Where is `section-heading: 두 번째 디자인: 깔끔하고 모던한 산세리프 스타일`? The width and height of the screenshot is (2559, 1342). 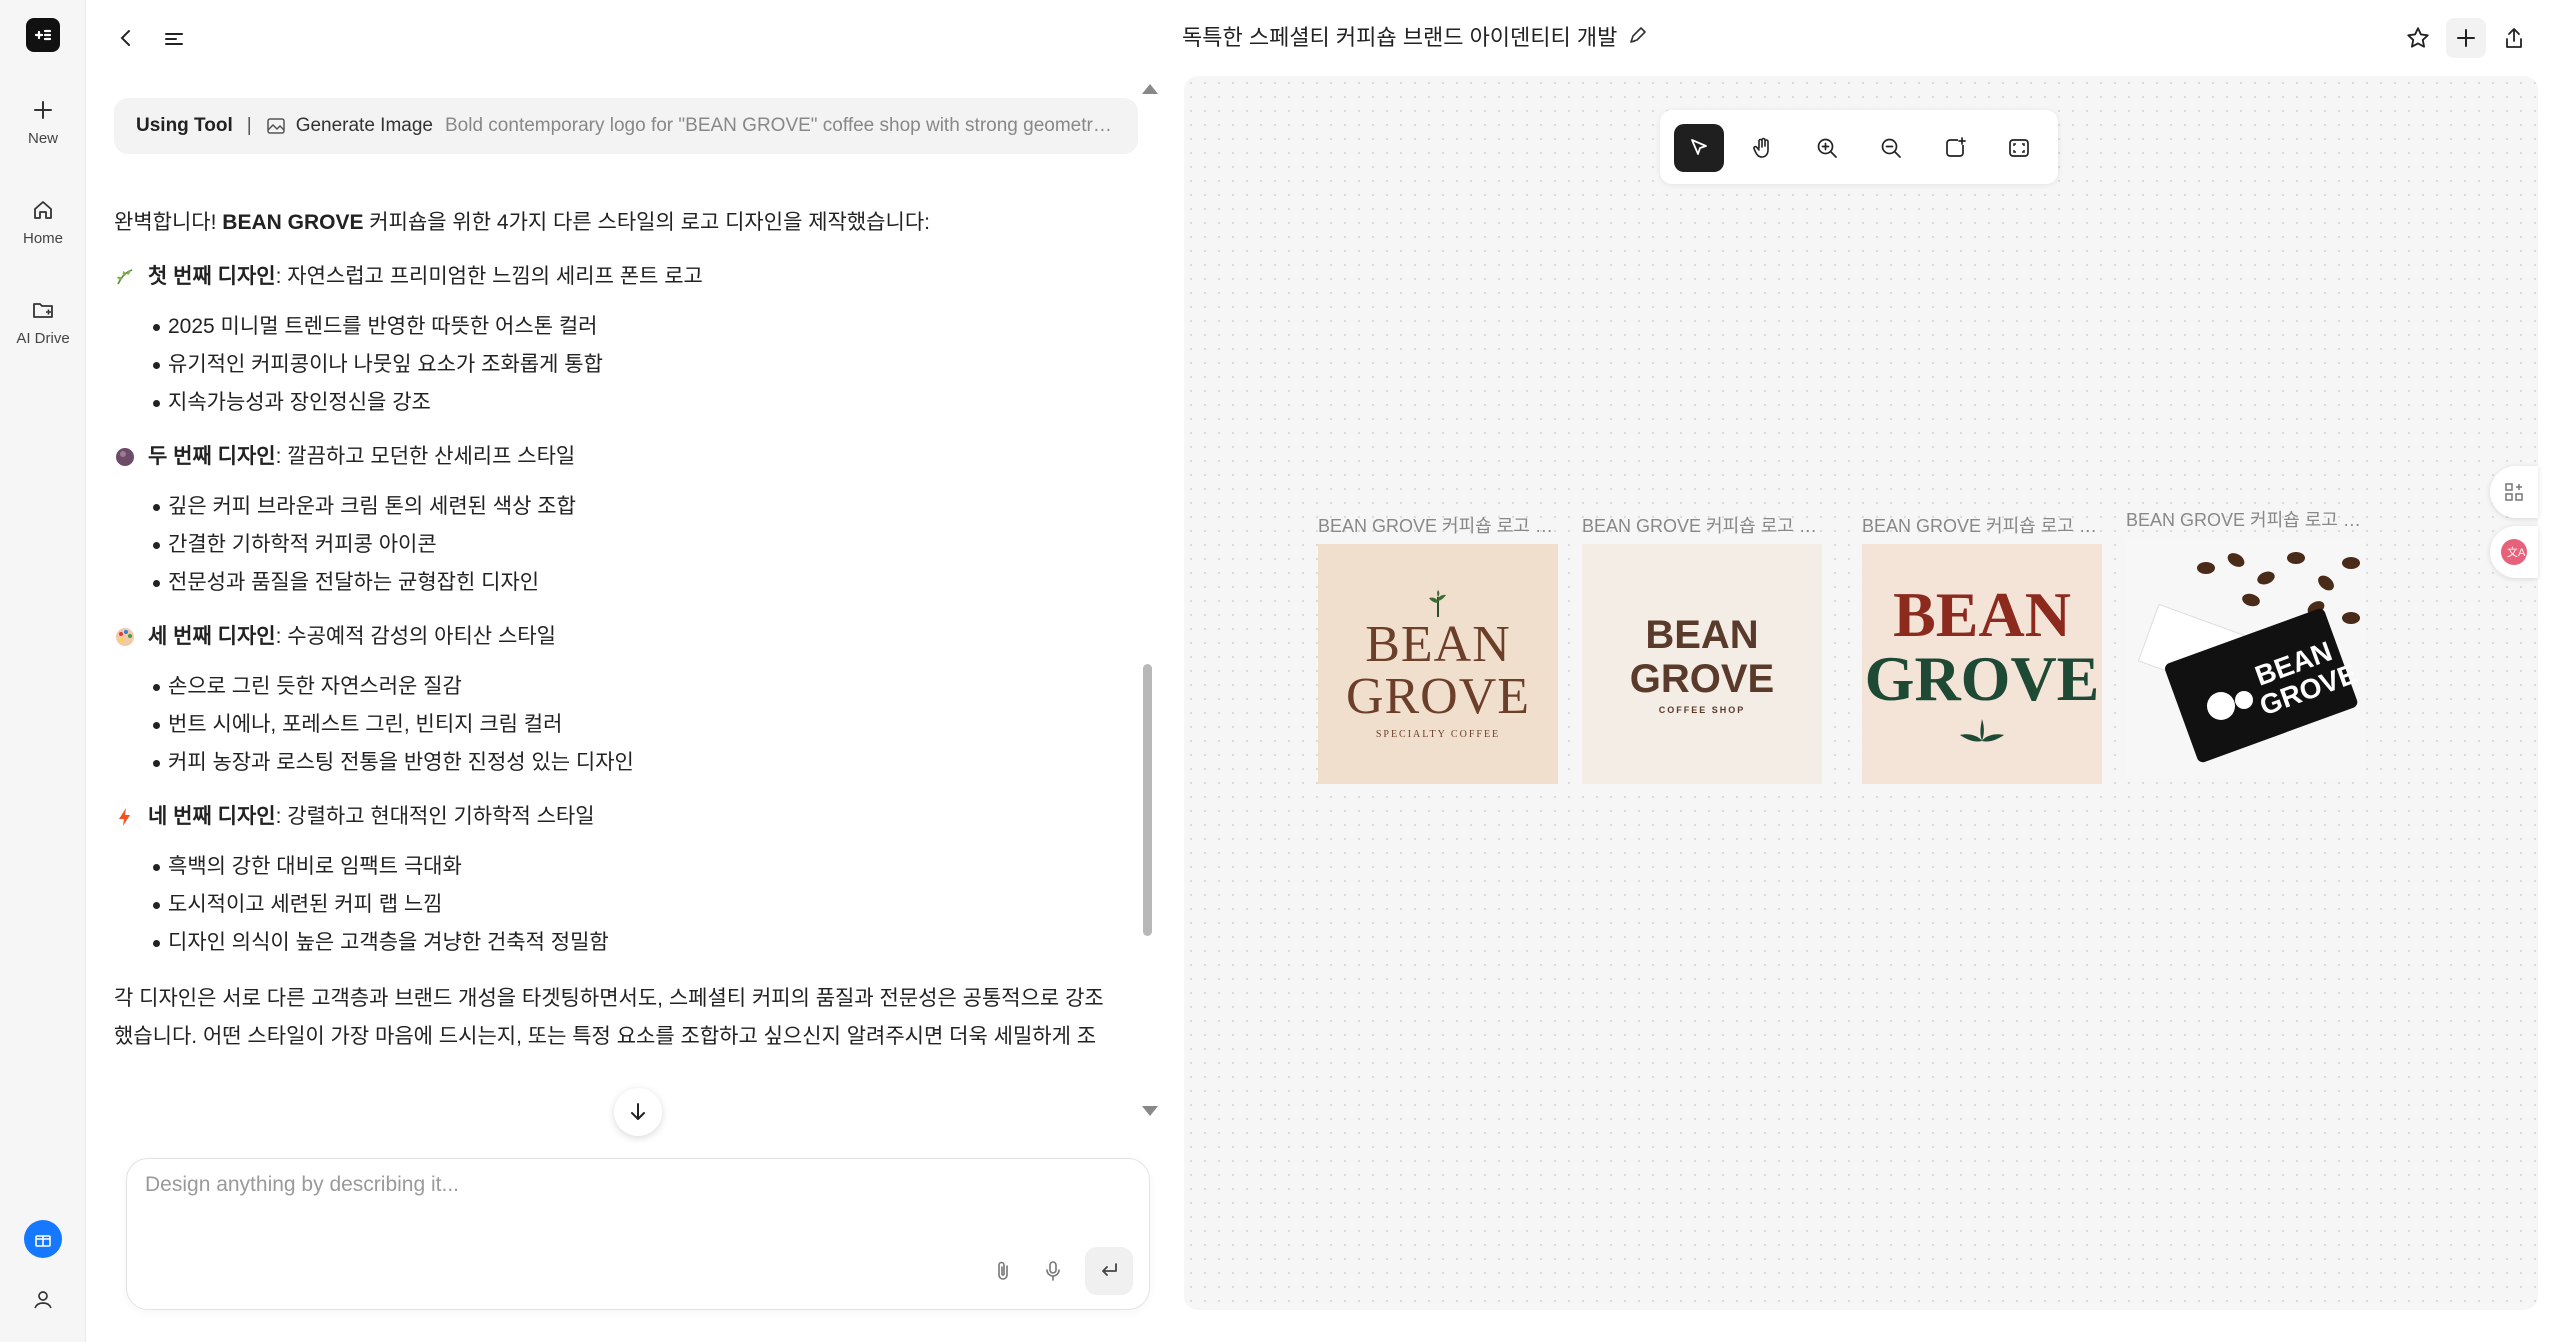
section-heading: 두 번째 디자인: 깔끔하고 모던한 산세리프 스타일 is located at coordinates (626, 457).